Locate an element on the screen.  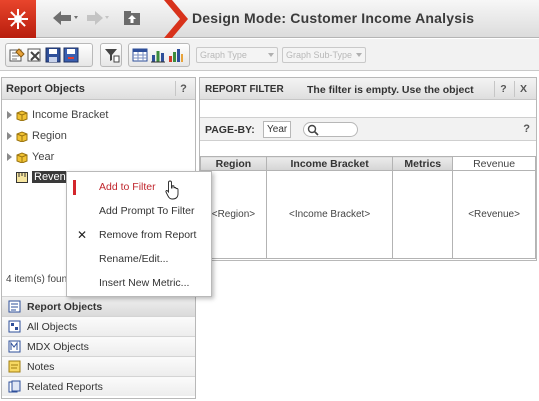
title-area: Design Mode: Customer Income Analysis is located at coordinates (349, 19).